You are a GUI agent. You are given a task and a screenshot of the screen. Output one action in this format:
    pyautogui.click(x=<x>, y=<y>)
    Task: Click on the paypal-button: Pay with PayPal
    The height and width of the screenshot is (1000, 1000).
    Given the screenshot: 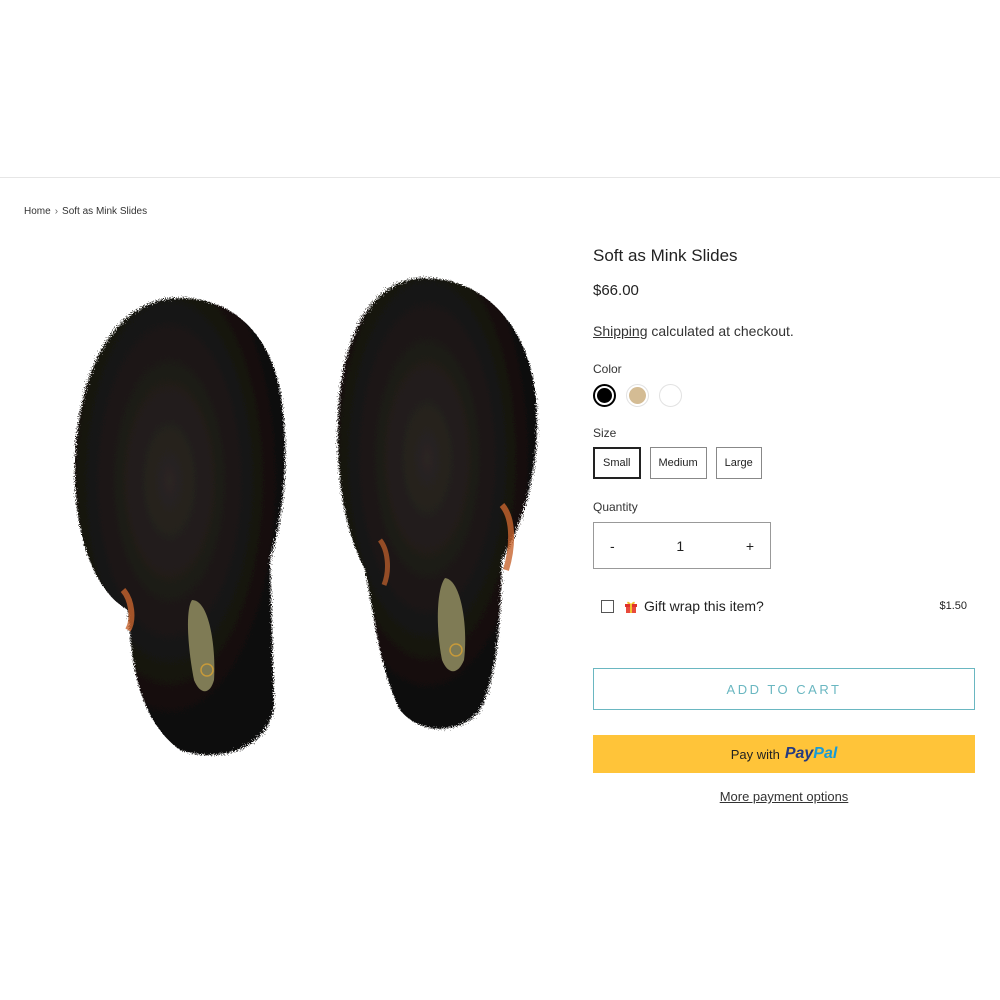 What is the action you would take?
    pyautogui.click(x=784, y=754)
    